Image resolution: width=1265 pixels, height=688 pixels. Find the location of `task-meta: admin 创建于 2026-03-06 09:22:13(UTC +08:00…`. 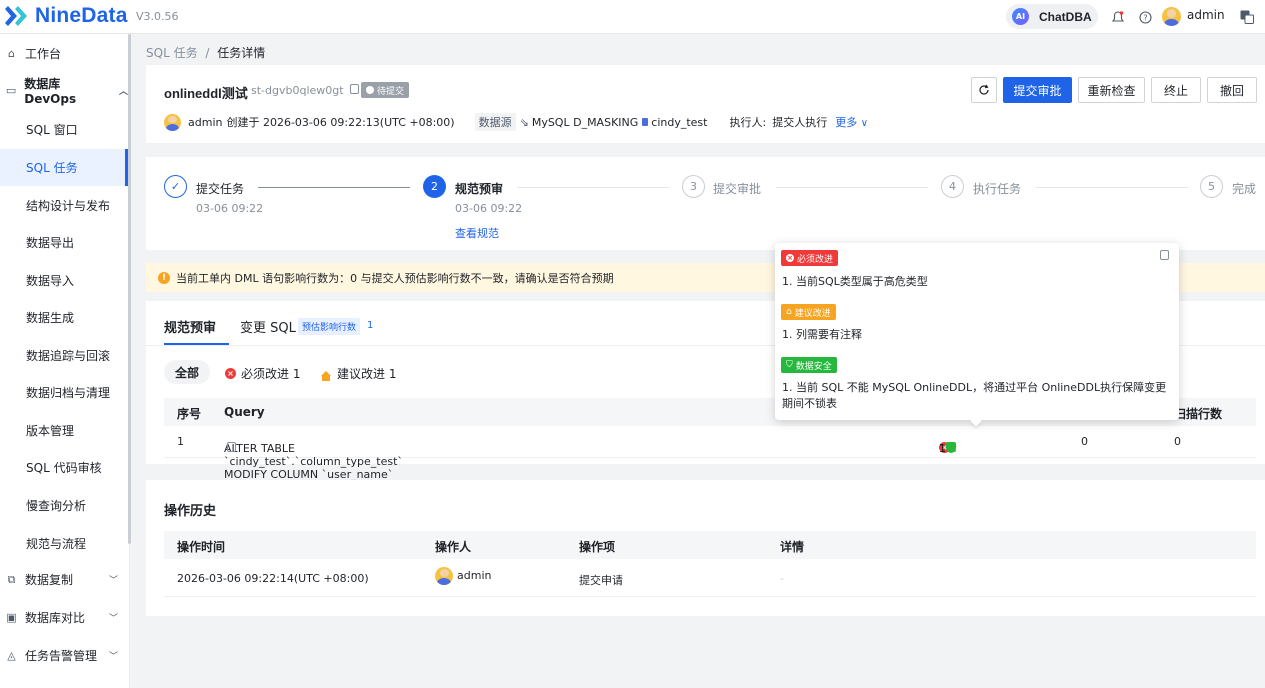

task-meta: admin 创建于 2026-03-06 09:22:13(UTC +08:00… is located at coordinates (516, 122).